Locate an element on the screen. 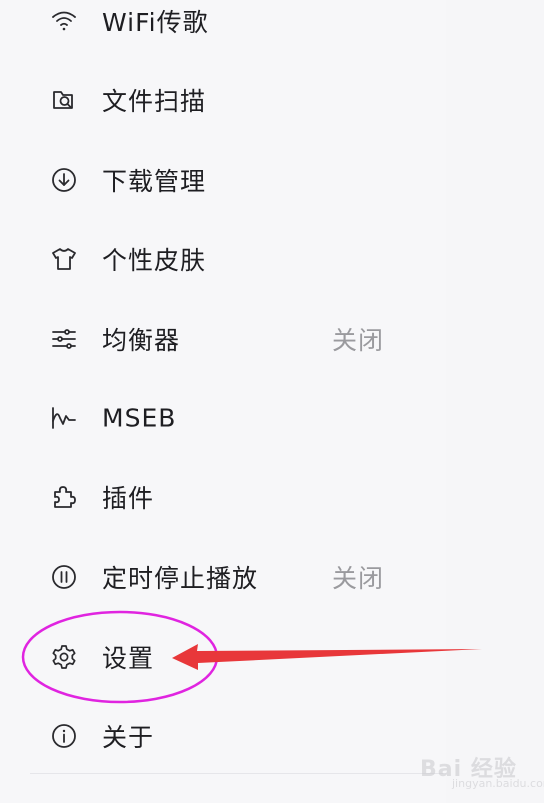  menu-item-skin: 个性皮肤 is located at coordinates (223, 259).